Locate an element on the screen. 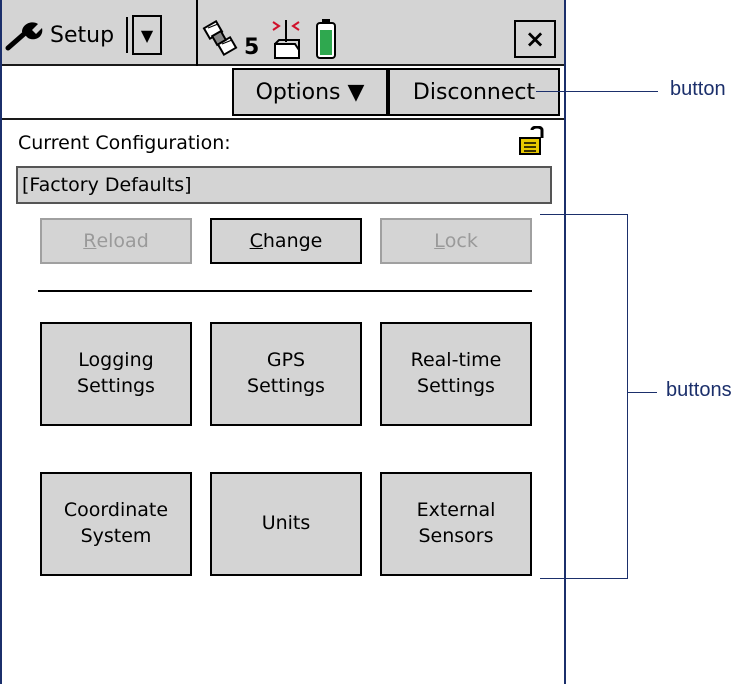 This screenshot has width=756, height=684. toolbar: Options ▼ Disconnect is located at coordinates (283, 93).